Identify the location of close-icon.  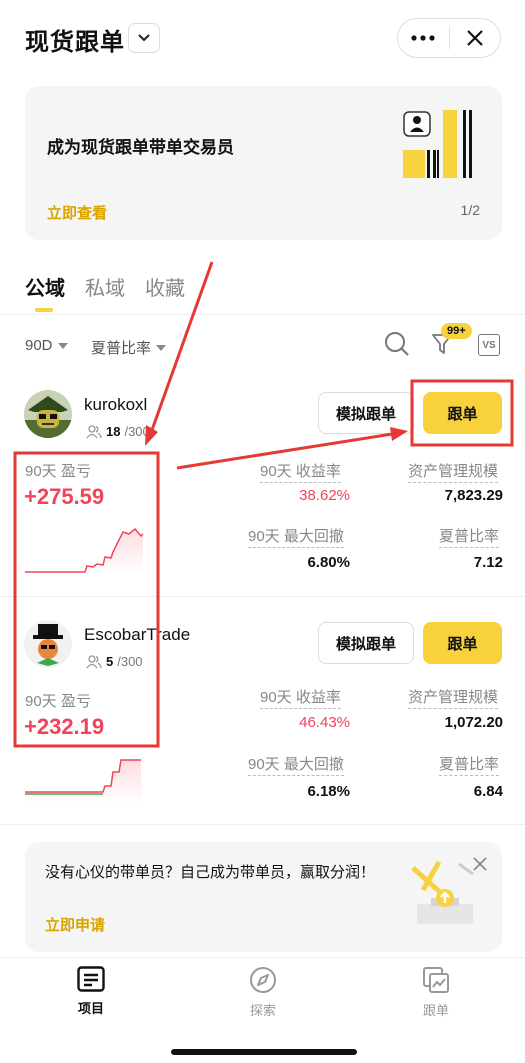
(474, 38).